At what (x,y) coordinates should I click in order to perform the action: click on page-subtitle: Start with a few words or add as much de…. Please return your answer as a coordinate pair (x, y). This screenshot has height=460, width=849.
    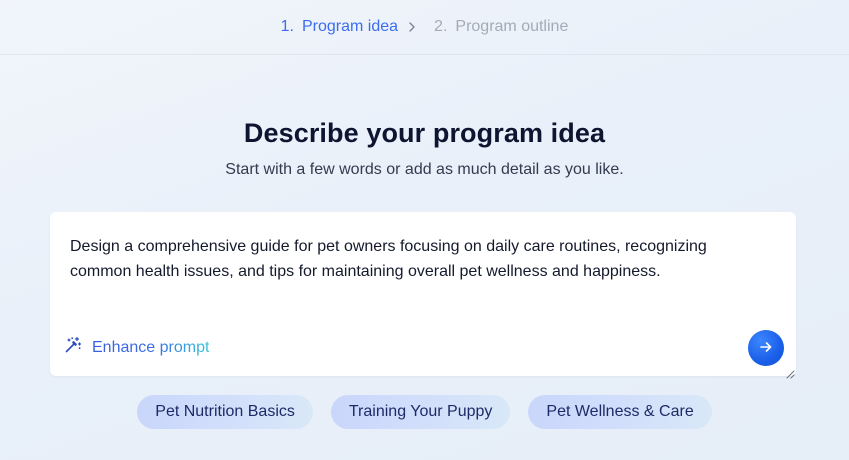
    Looking at the image, I should click on (424, 169).